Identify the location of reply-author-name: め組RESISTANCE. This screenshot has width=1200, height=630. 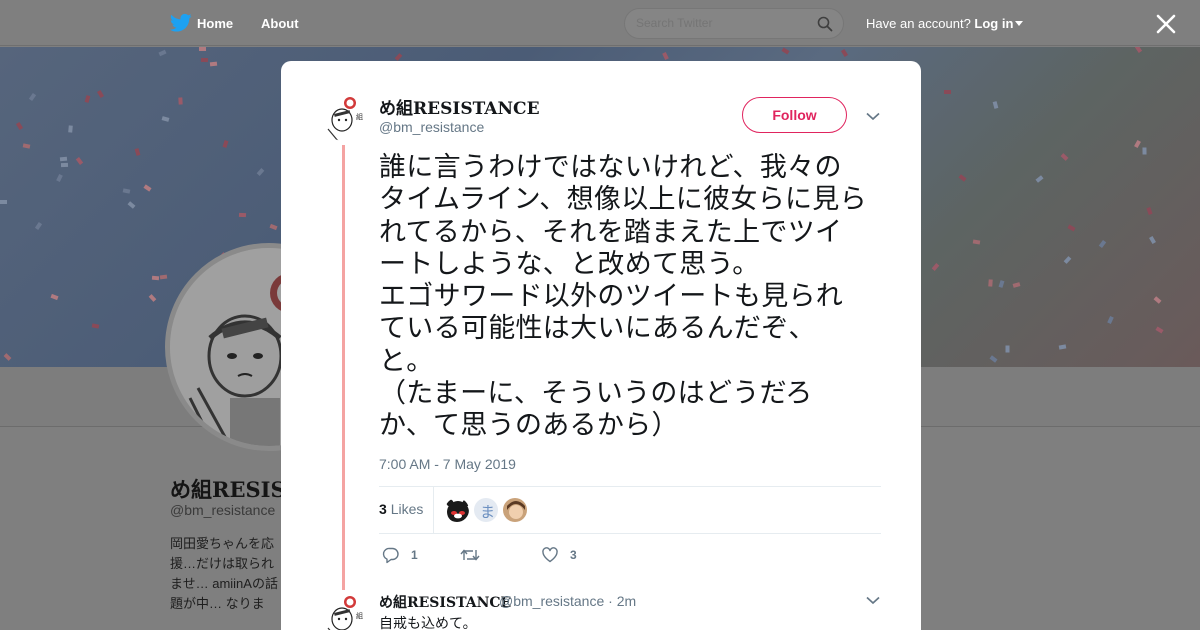
(445, 602).